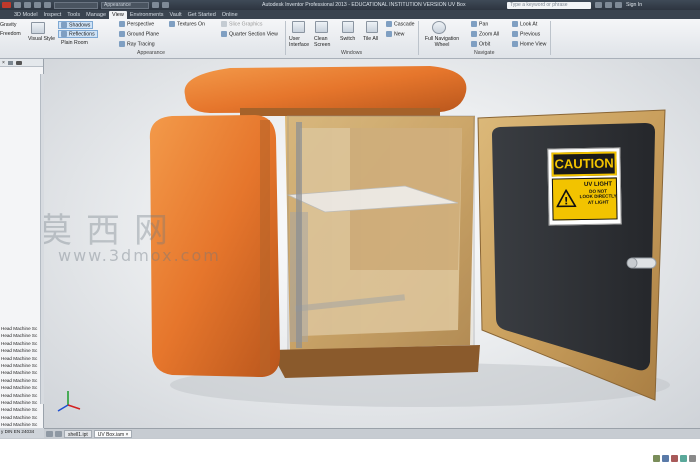  Describe the element at coordinates (400, 24) in the screenshot. I see `cascade-button: Cascade` at that location.